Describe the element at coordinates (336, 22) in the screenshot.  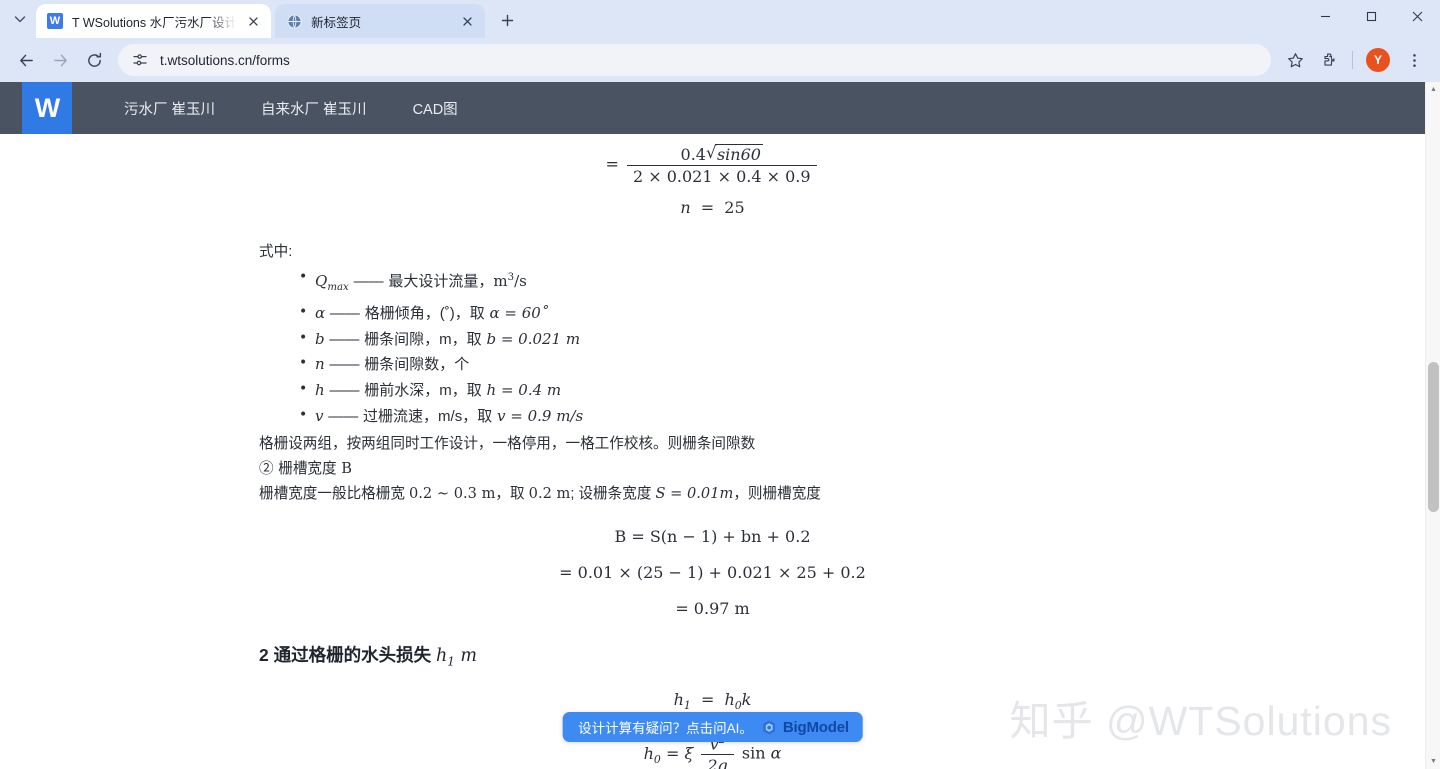
I see `tab-title: 新标签页` at that location.